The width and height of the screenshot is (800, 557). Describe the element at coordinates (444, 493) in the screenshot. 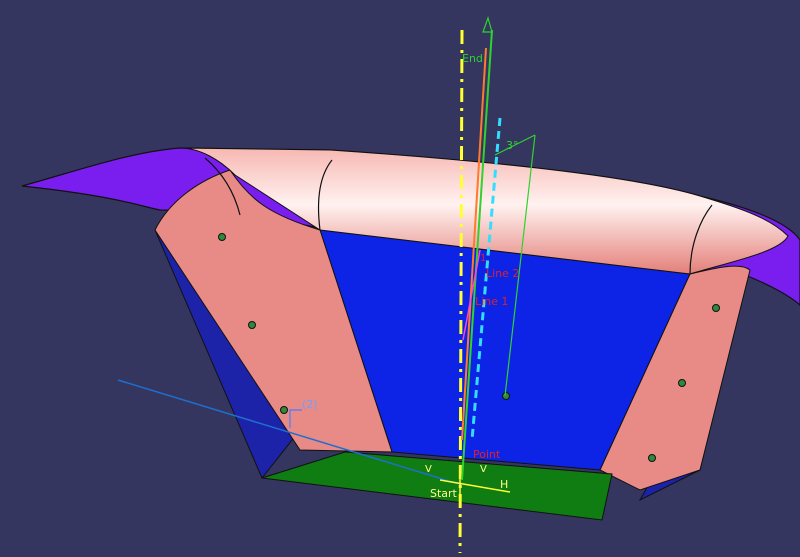

I see `label-start: Start` at that location.